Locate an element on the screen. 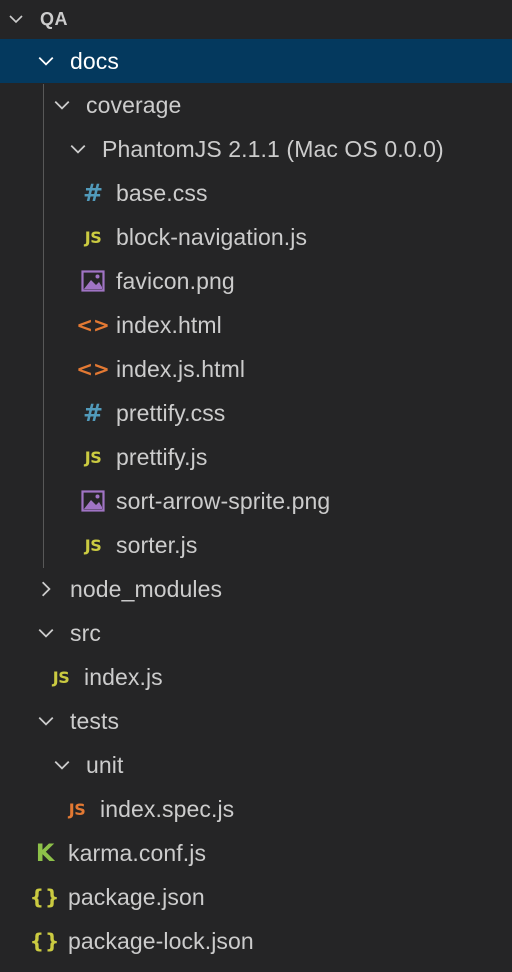 The height and width of the screenshot is (972, 512). js-test-icon: JS is located at coordinates (77, 809).